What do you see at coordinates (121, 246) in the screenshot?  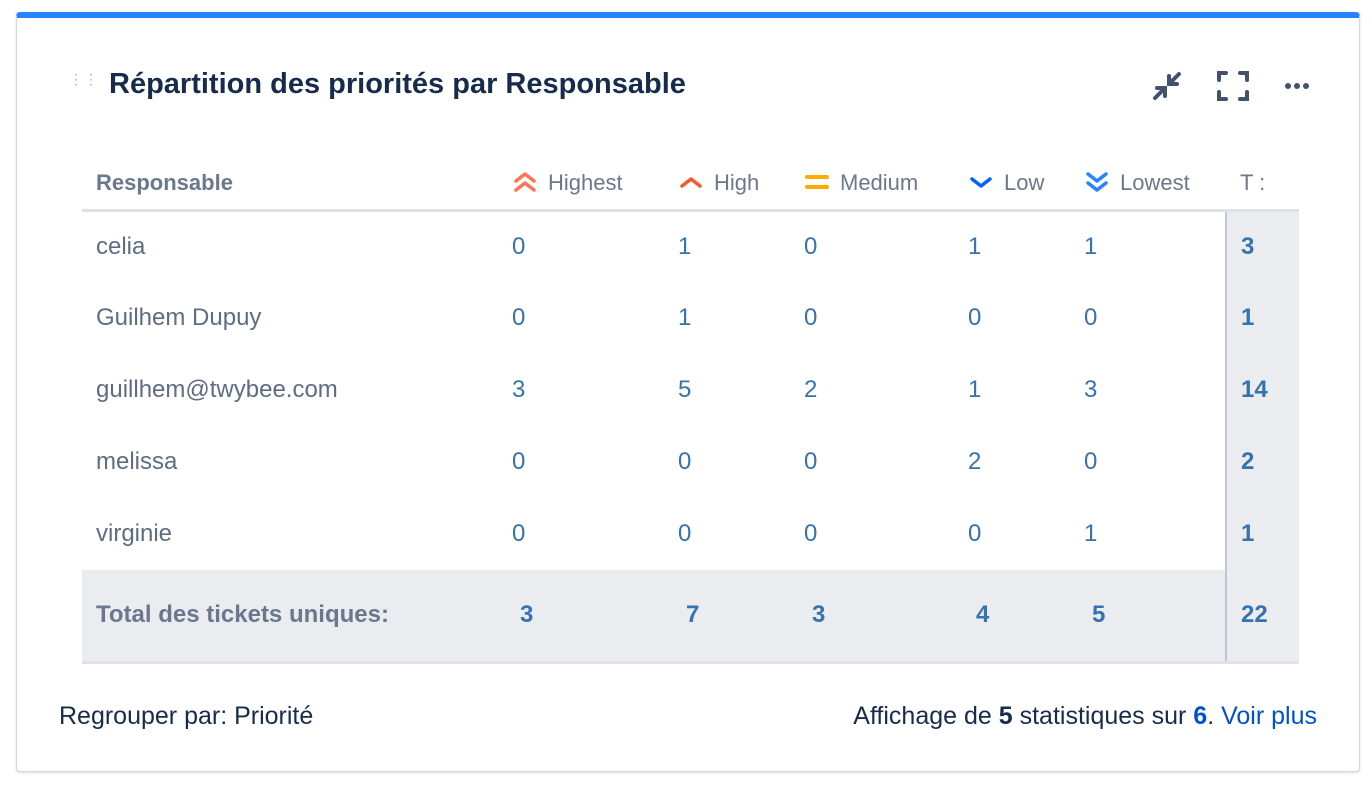 I see `assignee-name: celia` at bounding box center [121, 246].